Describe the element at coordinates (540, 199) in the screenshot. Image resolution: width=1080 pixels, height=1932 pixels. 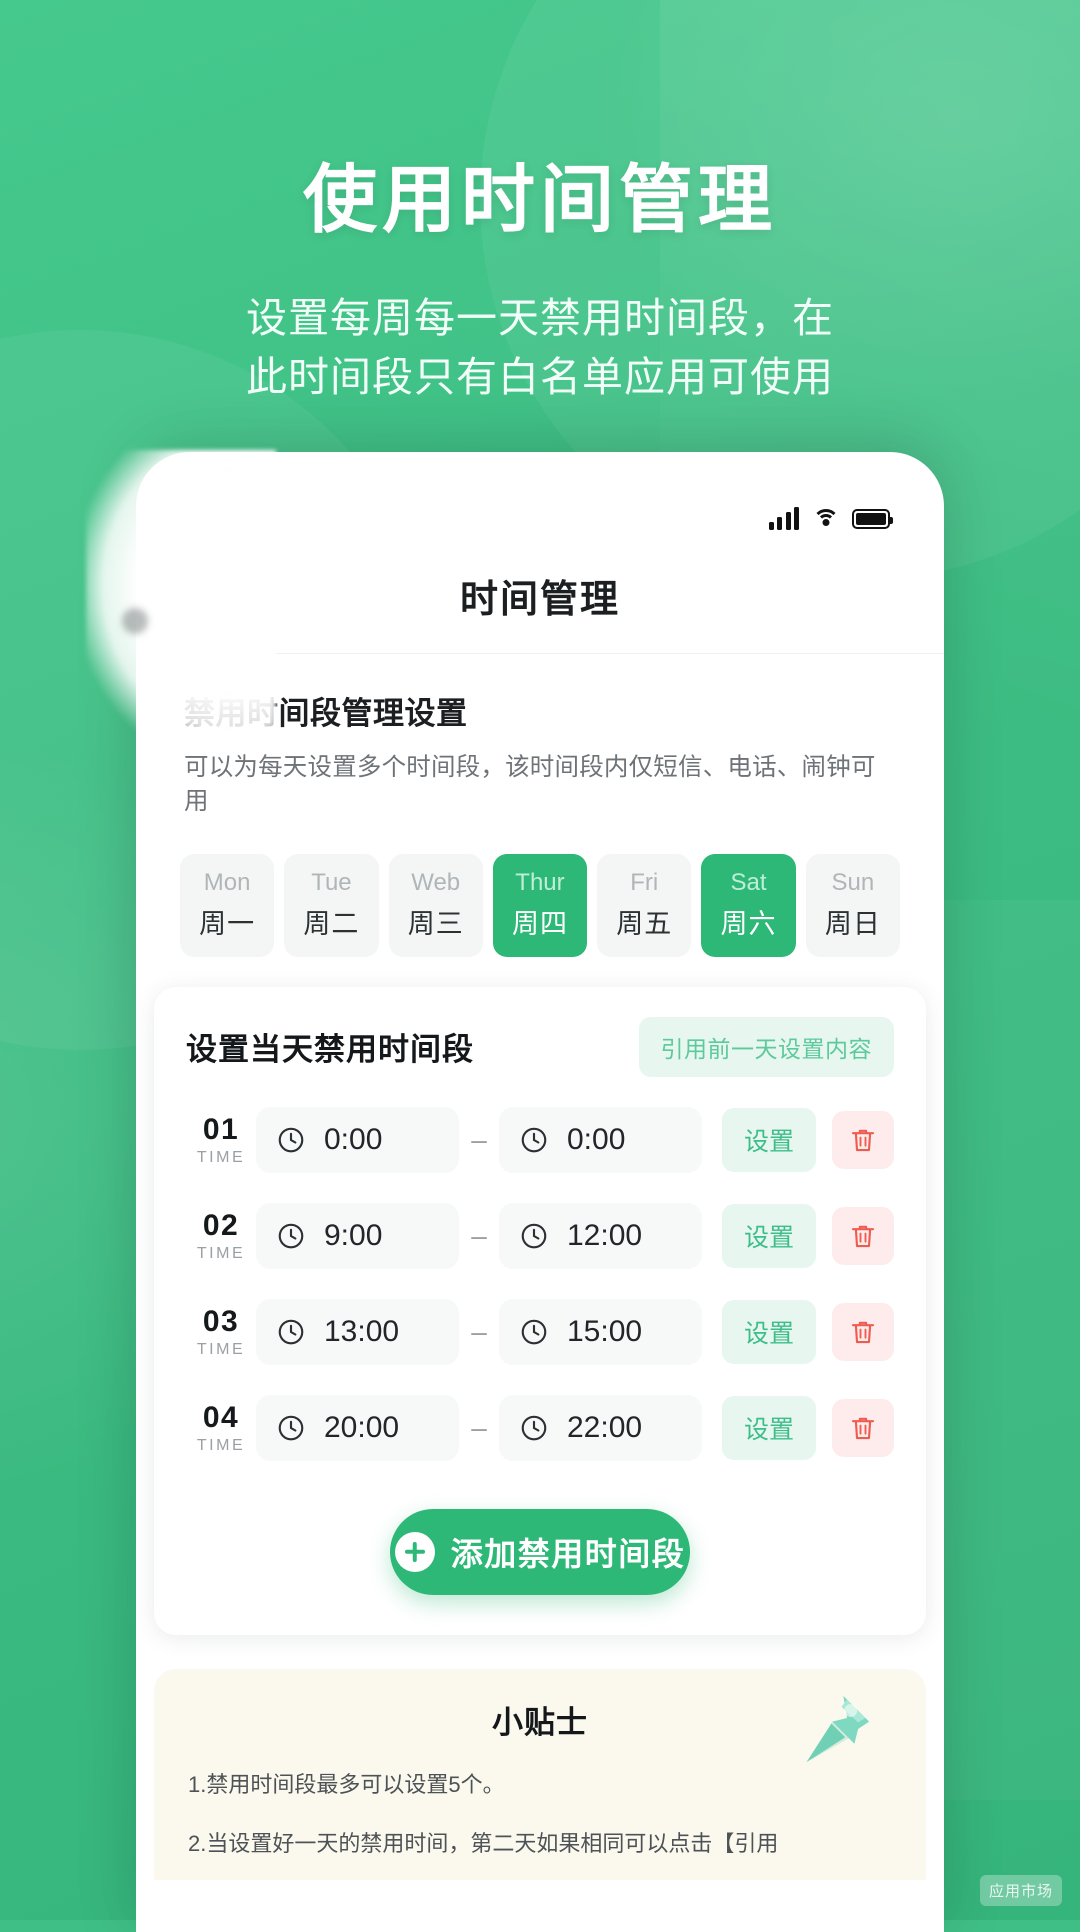
I see `page-title: 使用时间管理` at that location.